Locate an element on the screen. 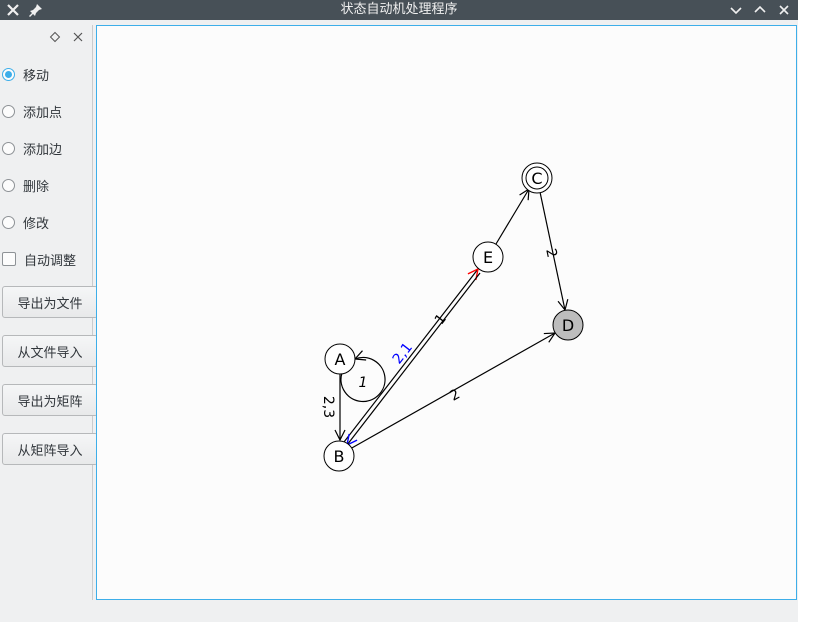 This screenshot has width=817, height=622. node-label: B is located at coordinates (339, 456).